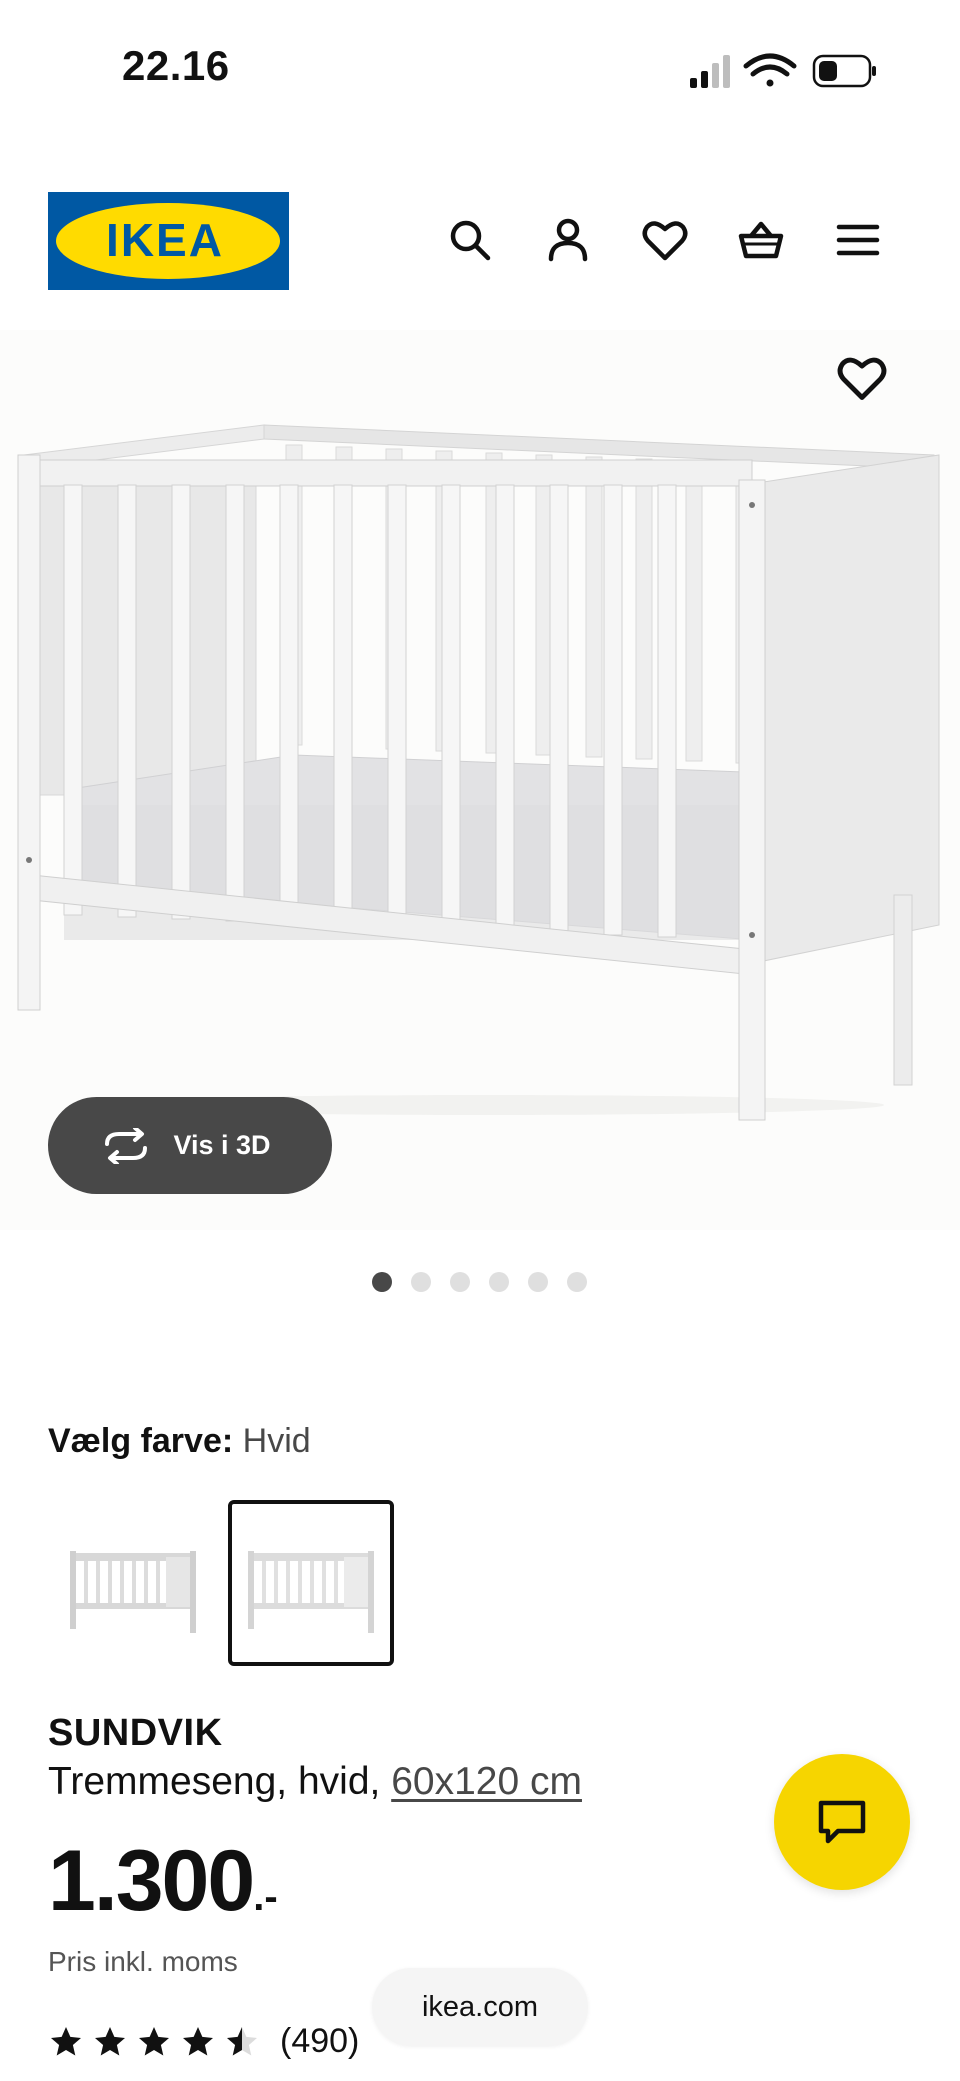 This screenshot has width=960, height=2081. What do you see at coordinates (176, 65) in the screenshot?
I see `status-time: 22.16` at bounding box center [176, 65].